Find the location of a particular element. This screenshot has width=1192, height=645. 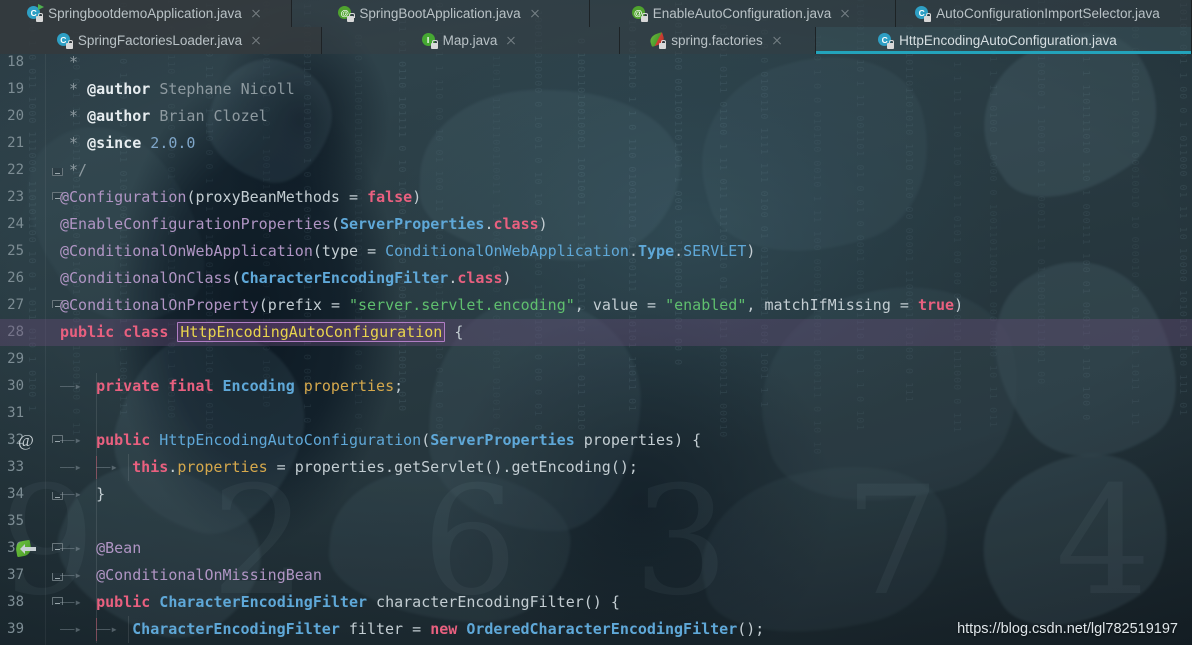

code-token: @author is located at coordinates (119, 116).